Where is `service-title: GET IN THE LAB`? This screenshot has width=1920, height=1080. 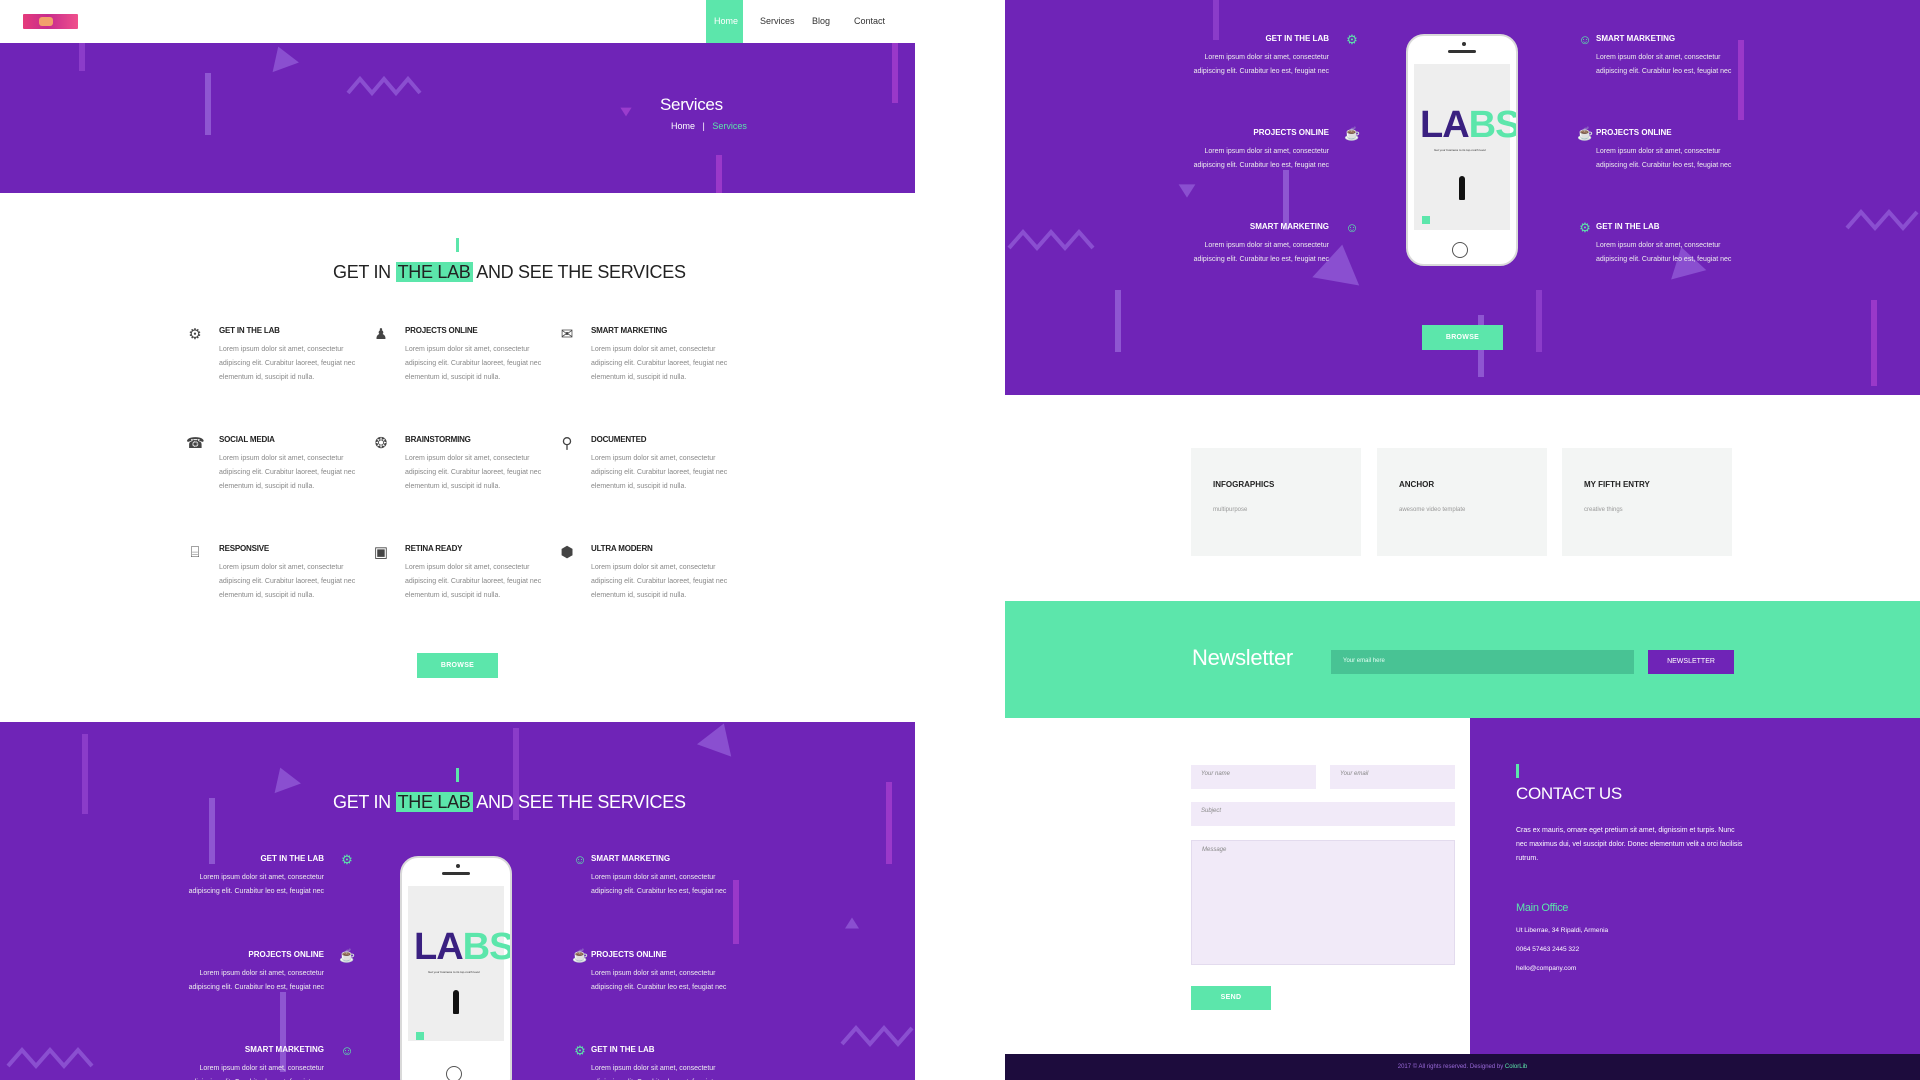
service-title: GET IN THE LAB is located at coordinates (249, 330).